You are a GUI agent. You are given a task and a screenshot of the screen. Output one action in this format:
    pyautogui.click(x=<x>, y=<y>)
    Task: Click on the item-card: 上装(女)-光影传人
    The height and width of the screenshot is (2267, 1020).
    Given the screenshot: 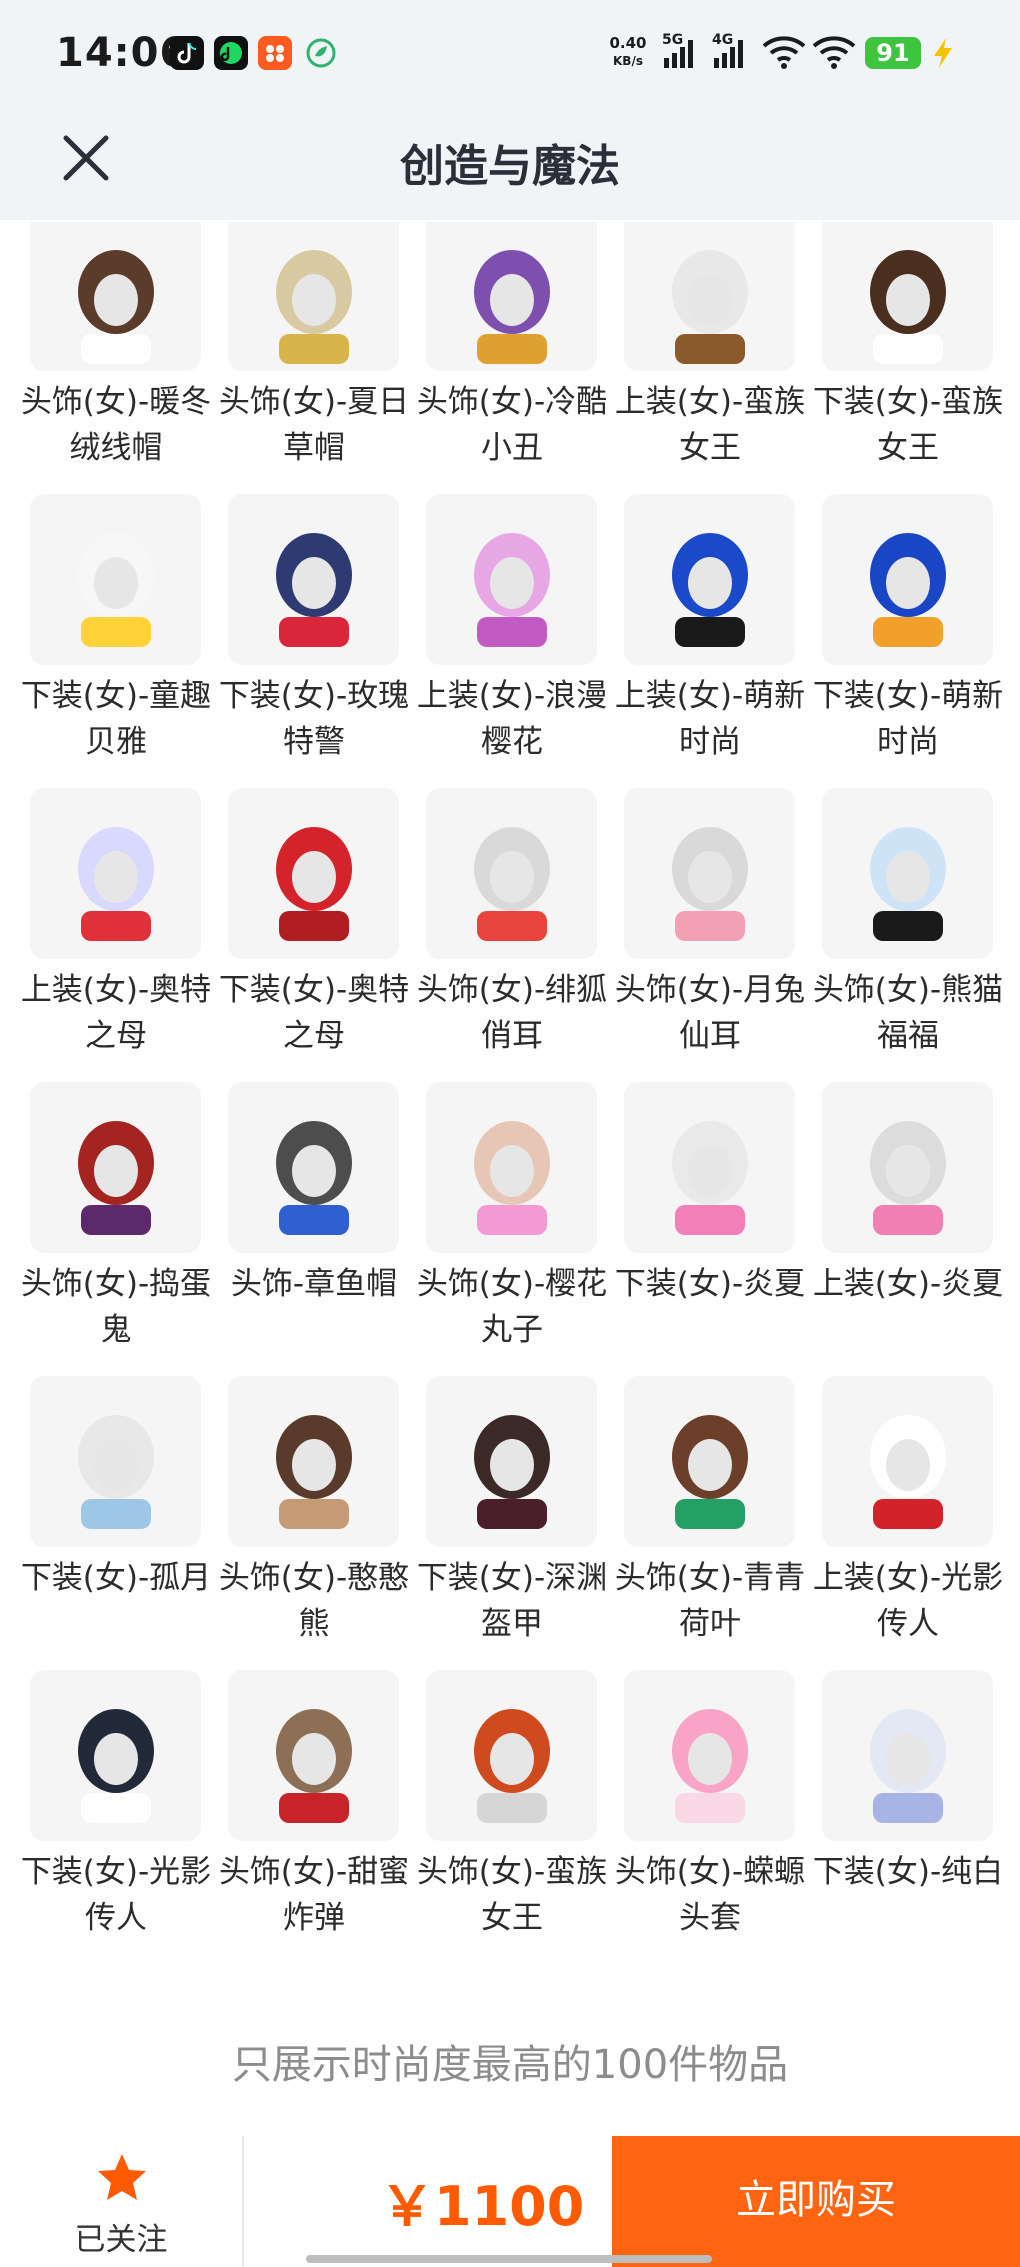 What is the action you would take?
    pyautogui.click(x=908, y=1523)
    